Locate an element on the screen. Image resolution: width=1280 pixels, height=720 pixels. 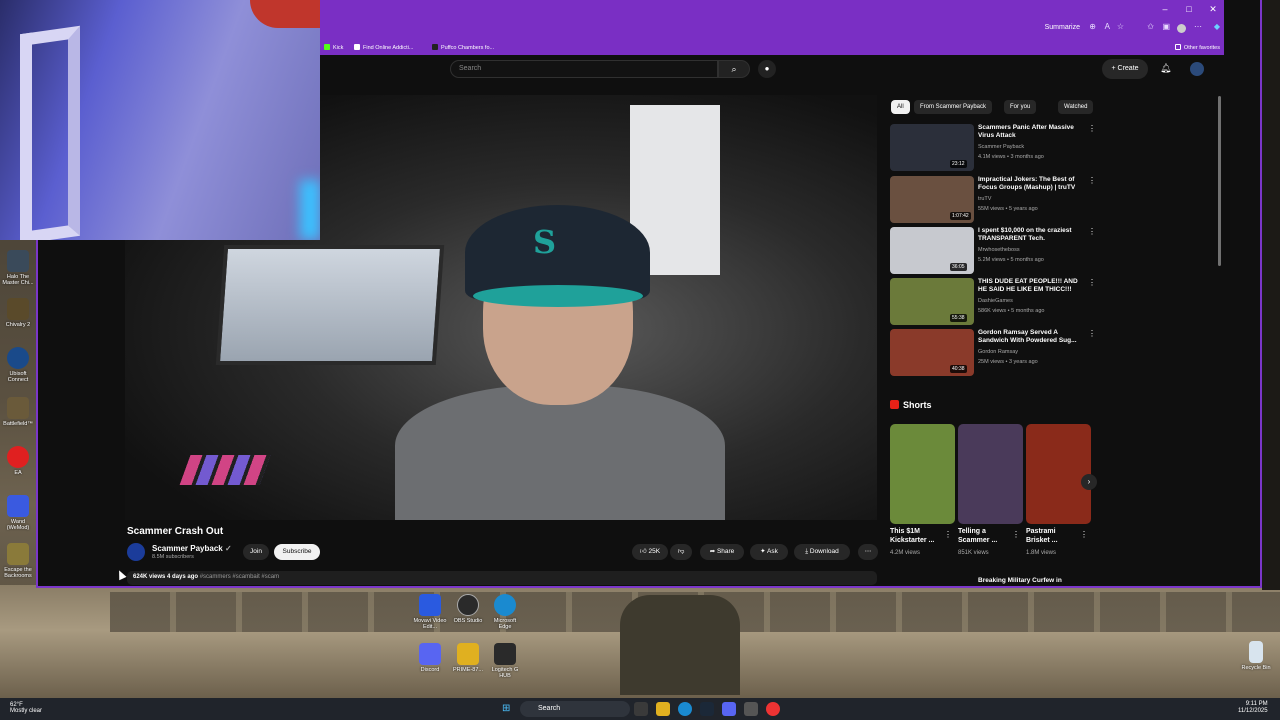
desktop-icon-discord: Discord is located at coordinates (430, 658).